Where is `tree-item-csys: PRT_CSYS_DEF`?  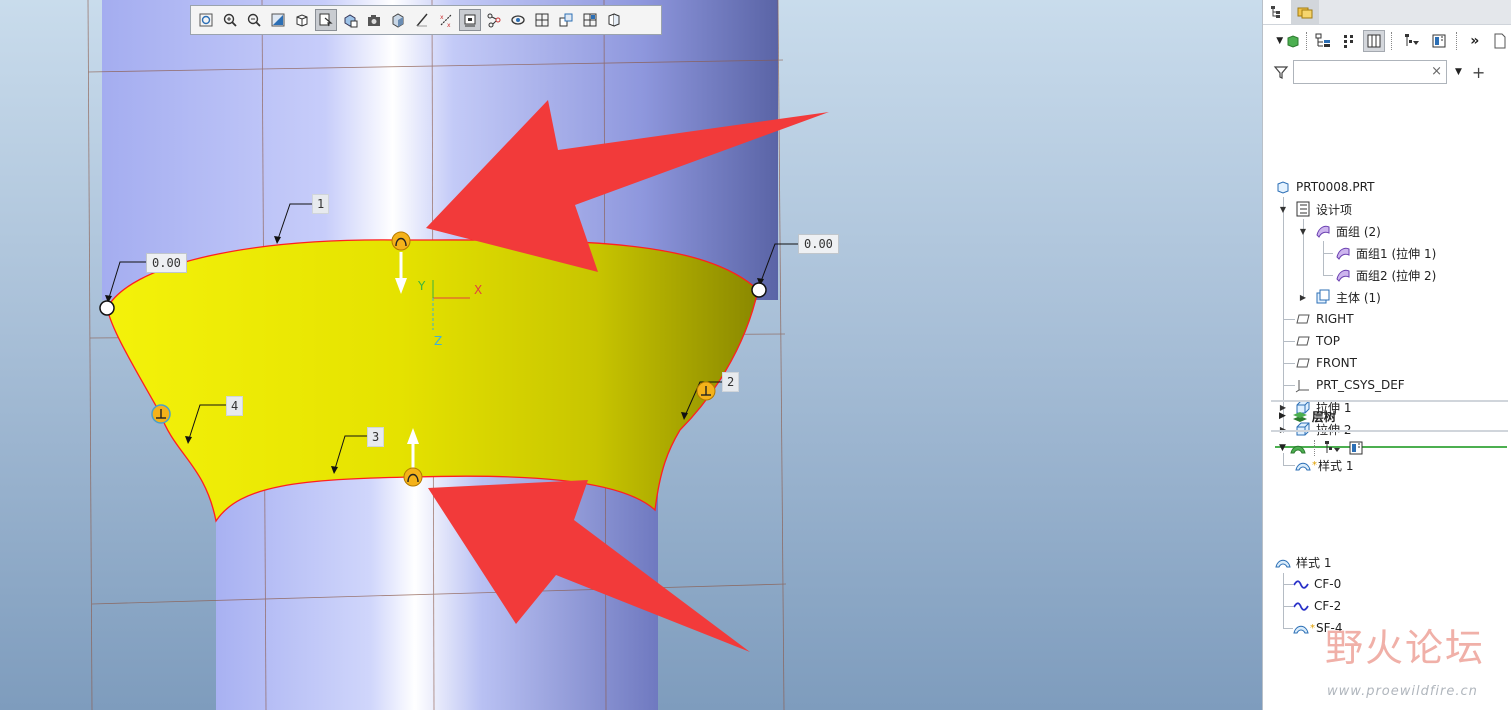
tree-item-csys: PRT_CSYS_DEF is located at coordinates (1350, 385).